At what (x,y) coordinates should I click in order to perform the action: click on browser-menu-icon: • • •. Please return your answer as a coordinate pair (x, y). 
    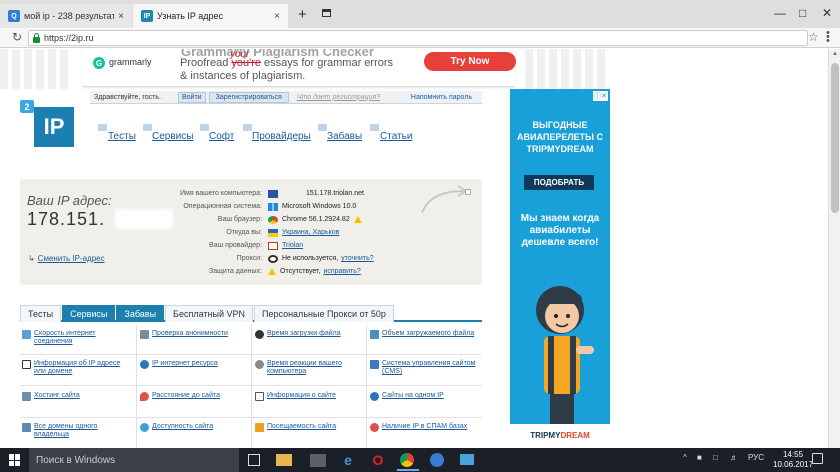
    Looking at the image, I should click on (828, 37).